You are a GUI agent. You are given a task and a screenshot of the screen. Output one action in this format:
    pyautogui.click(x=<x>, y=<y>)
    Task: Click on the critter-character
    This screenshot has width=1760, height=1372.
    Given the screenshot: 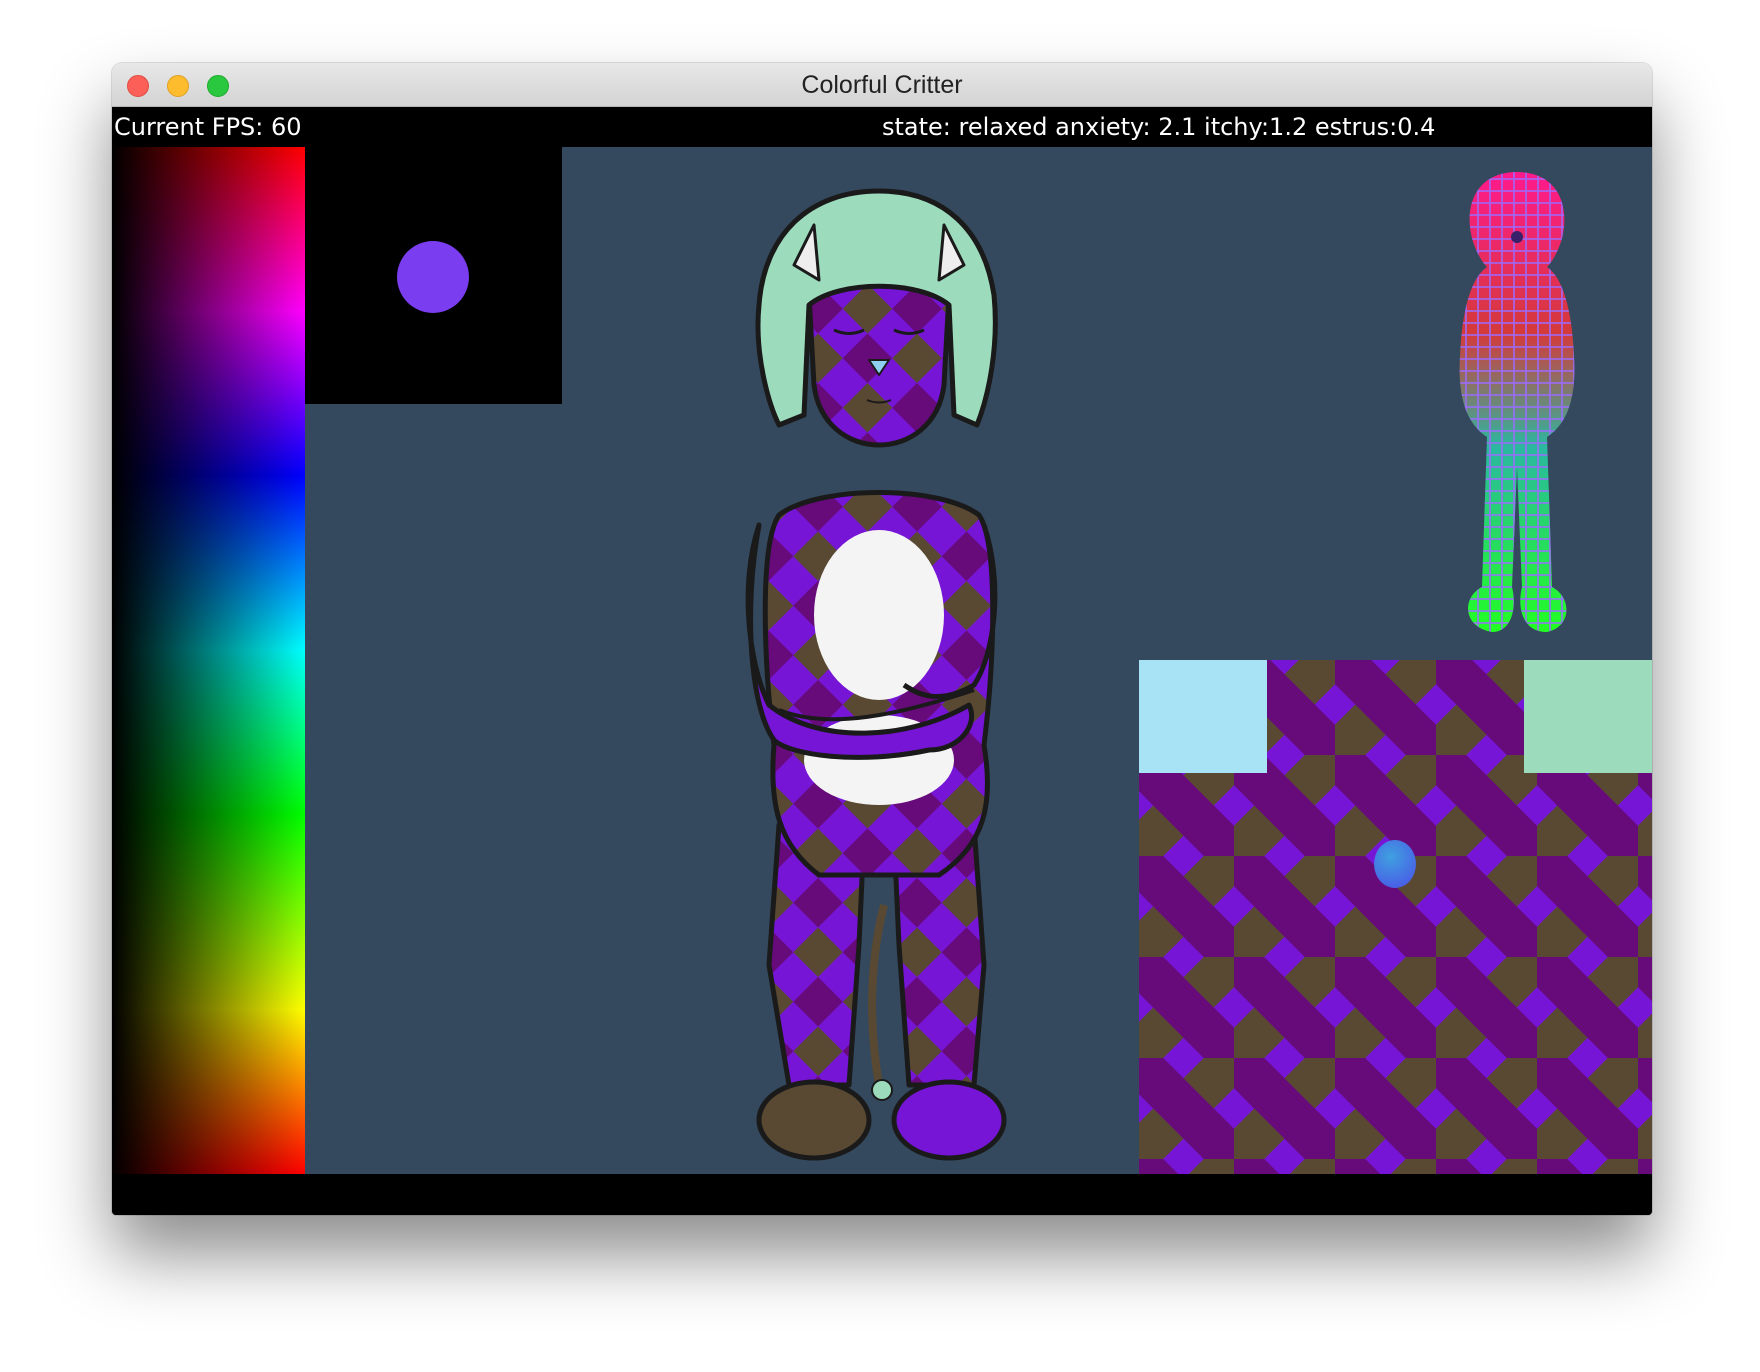 What is the action you would take?
    pyautogui.click(x=869, y=675)
    